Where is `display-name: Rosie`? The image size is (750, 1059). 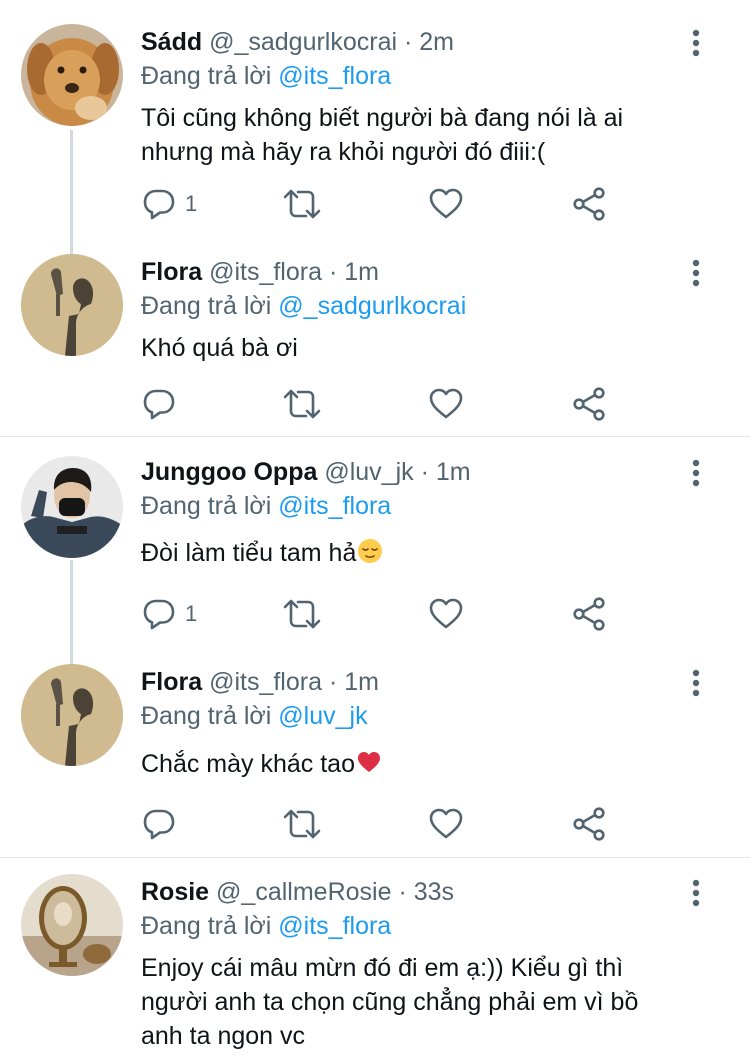
display-name: Rosie is located at coordinates (175, 892).